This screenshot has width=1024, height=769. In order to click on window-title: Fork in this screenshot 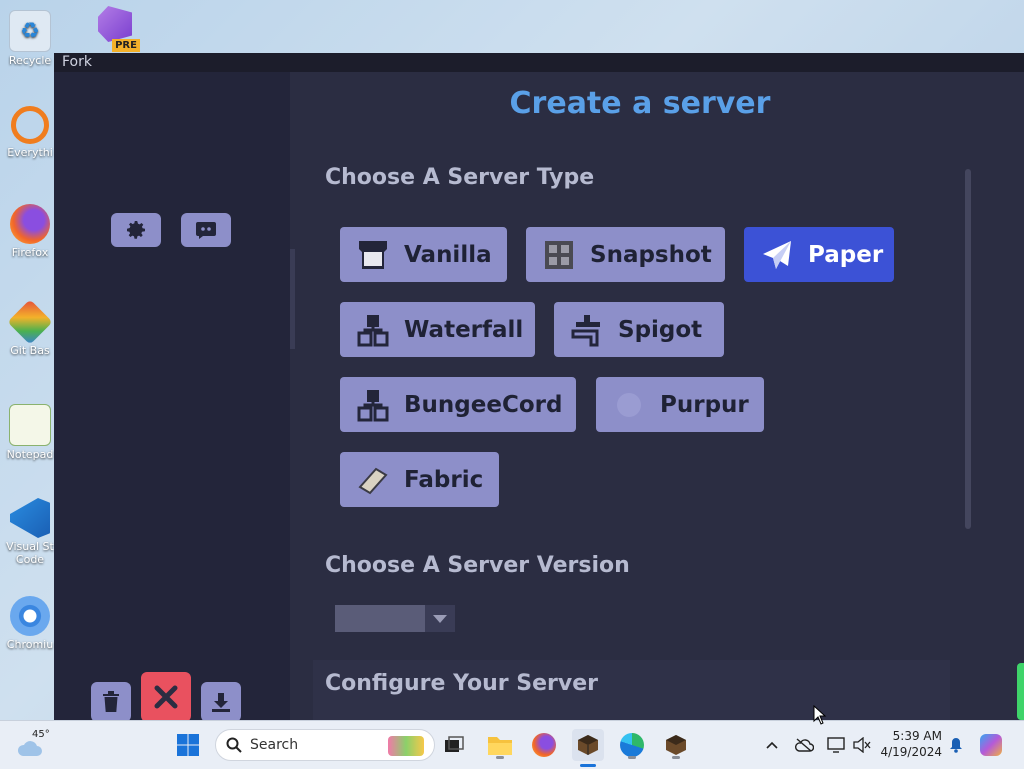, I will do `click(77, 62)`.